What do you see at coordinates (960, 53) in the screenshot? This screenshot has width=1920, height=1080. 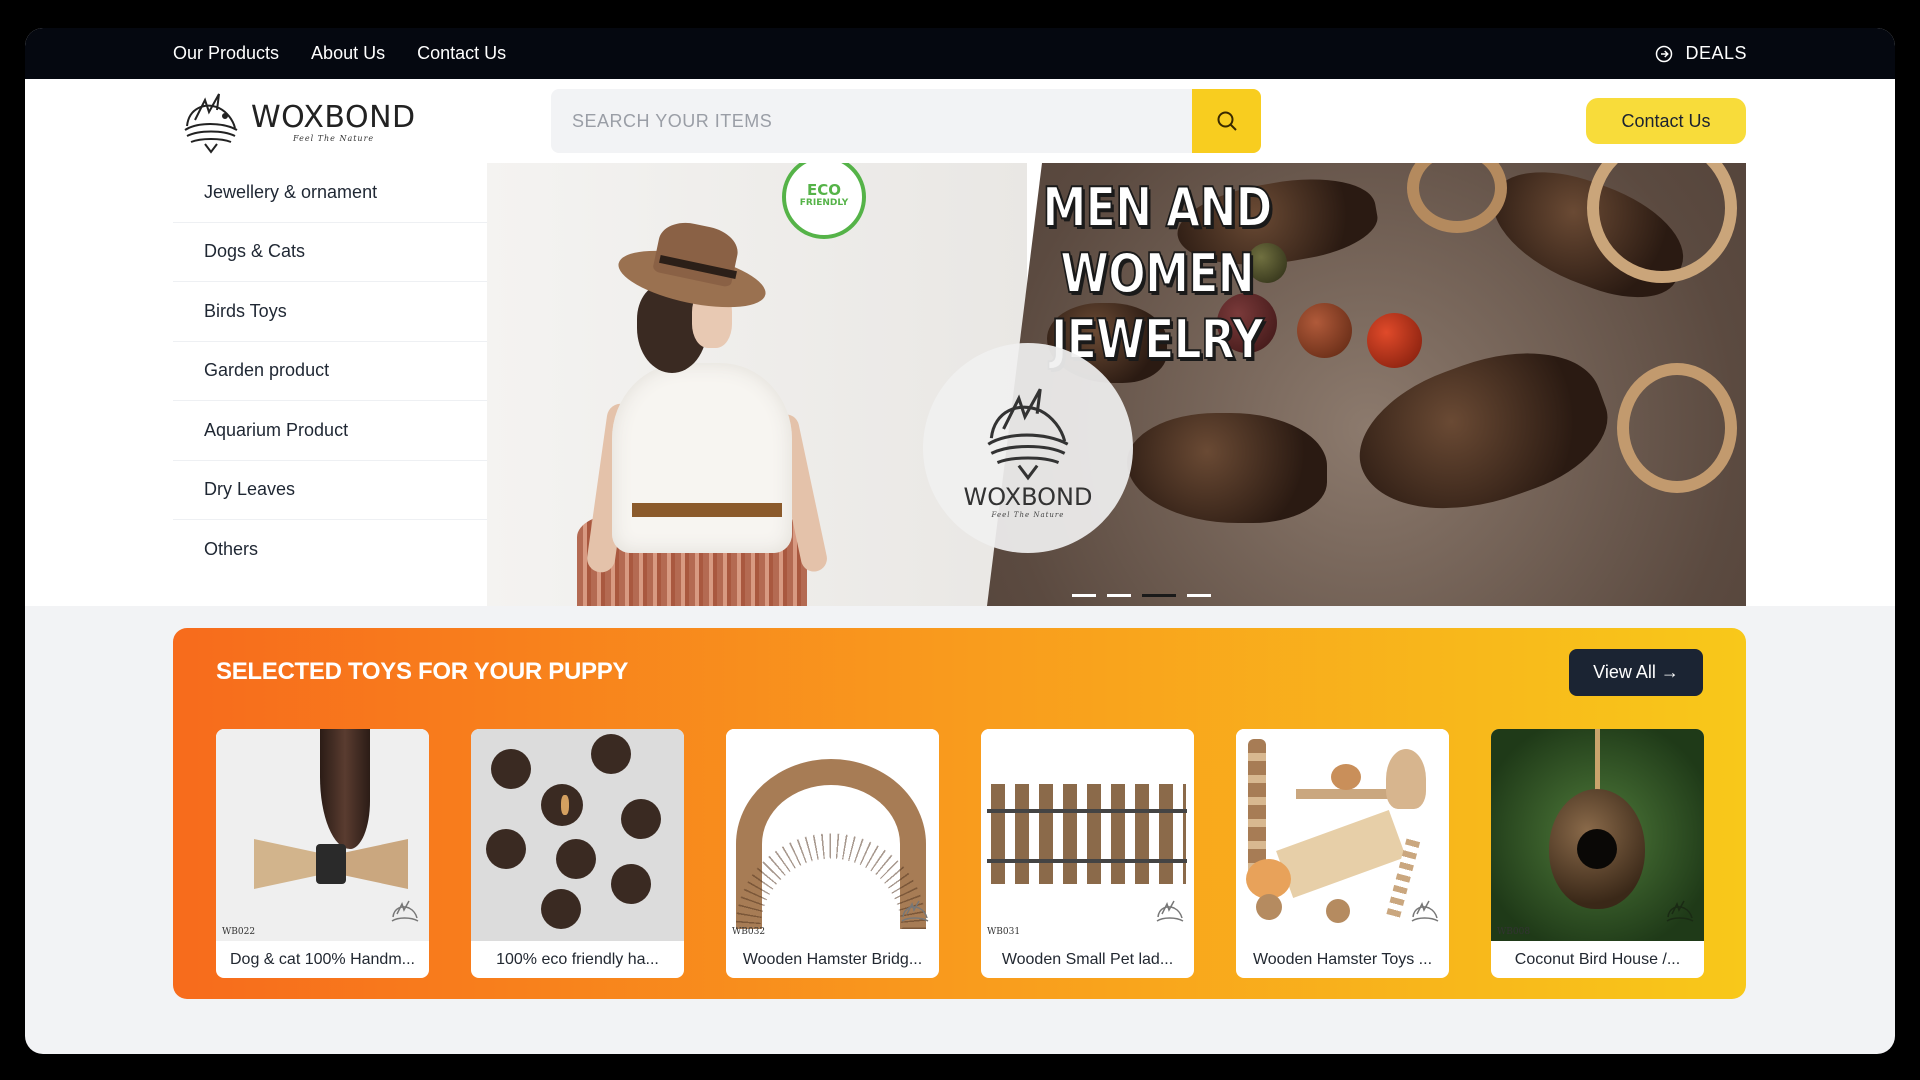 I see `top-bar: Our Products About Us Contact Us DEALS` at bounding box center [960, 53].